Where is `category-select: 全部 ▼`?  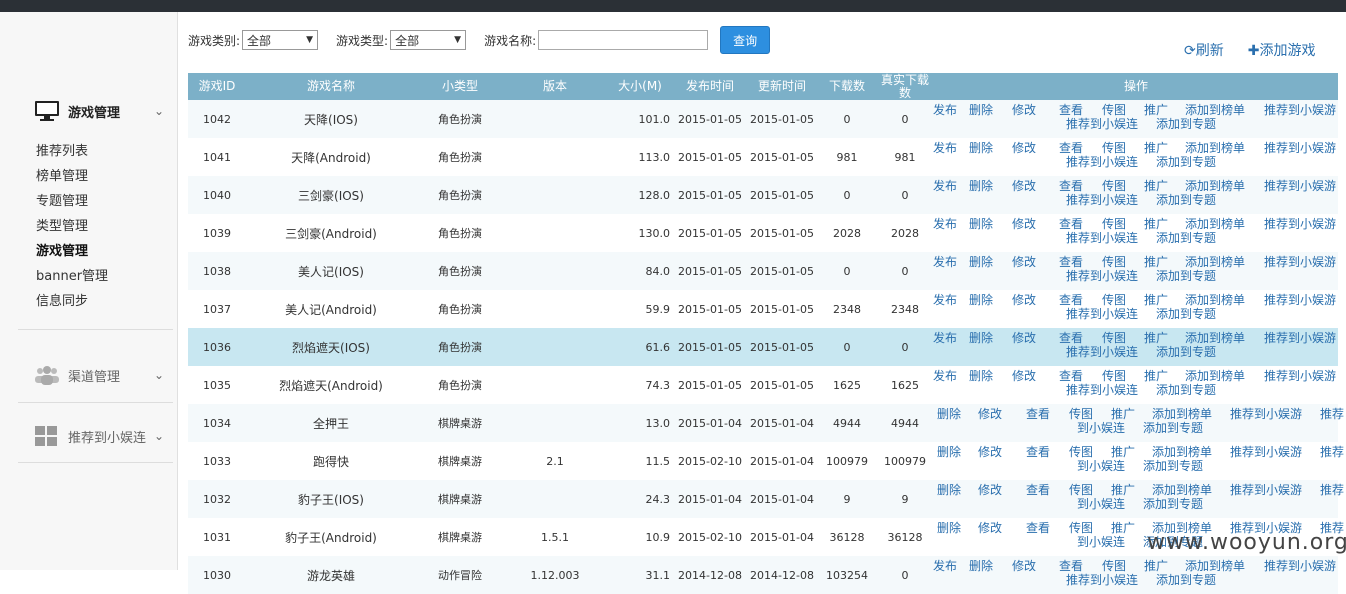
category-select: 全部 ▼ is located at coordinates (280, 40).